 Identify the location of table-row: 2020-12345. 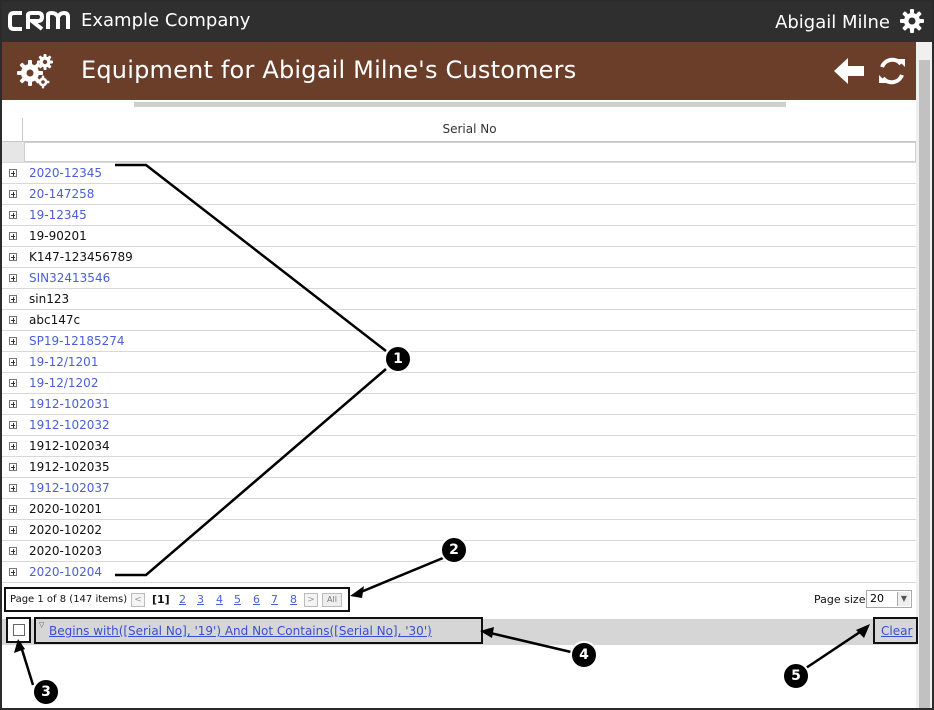
(459, 173).